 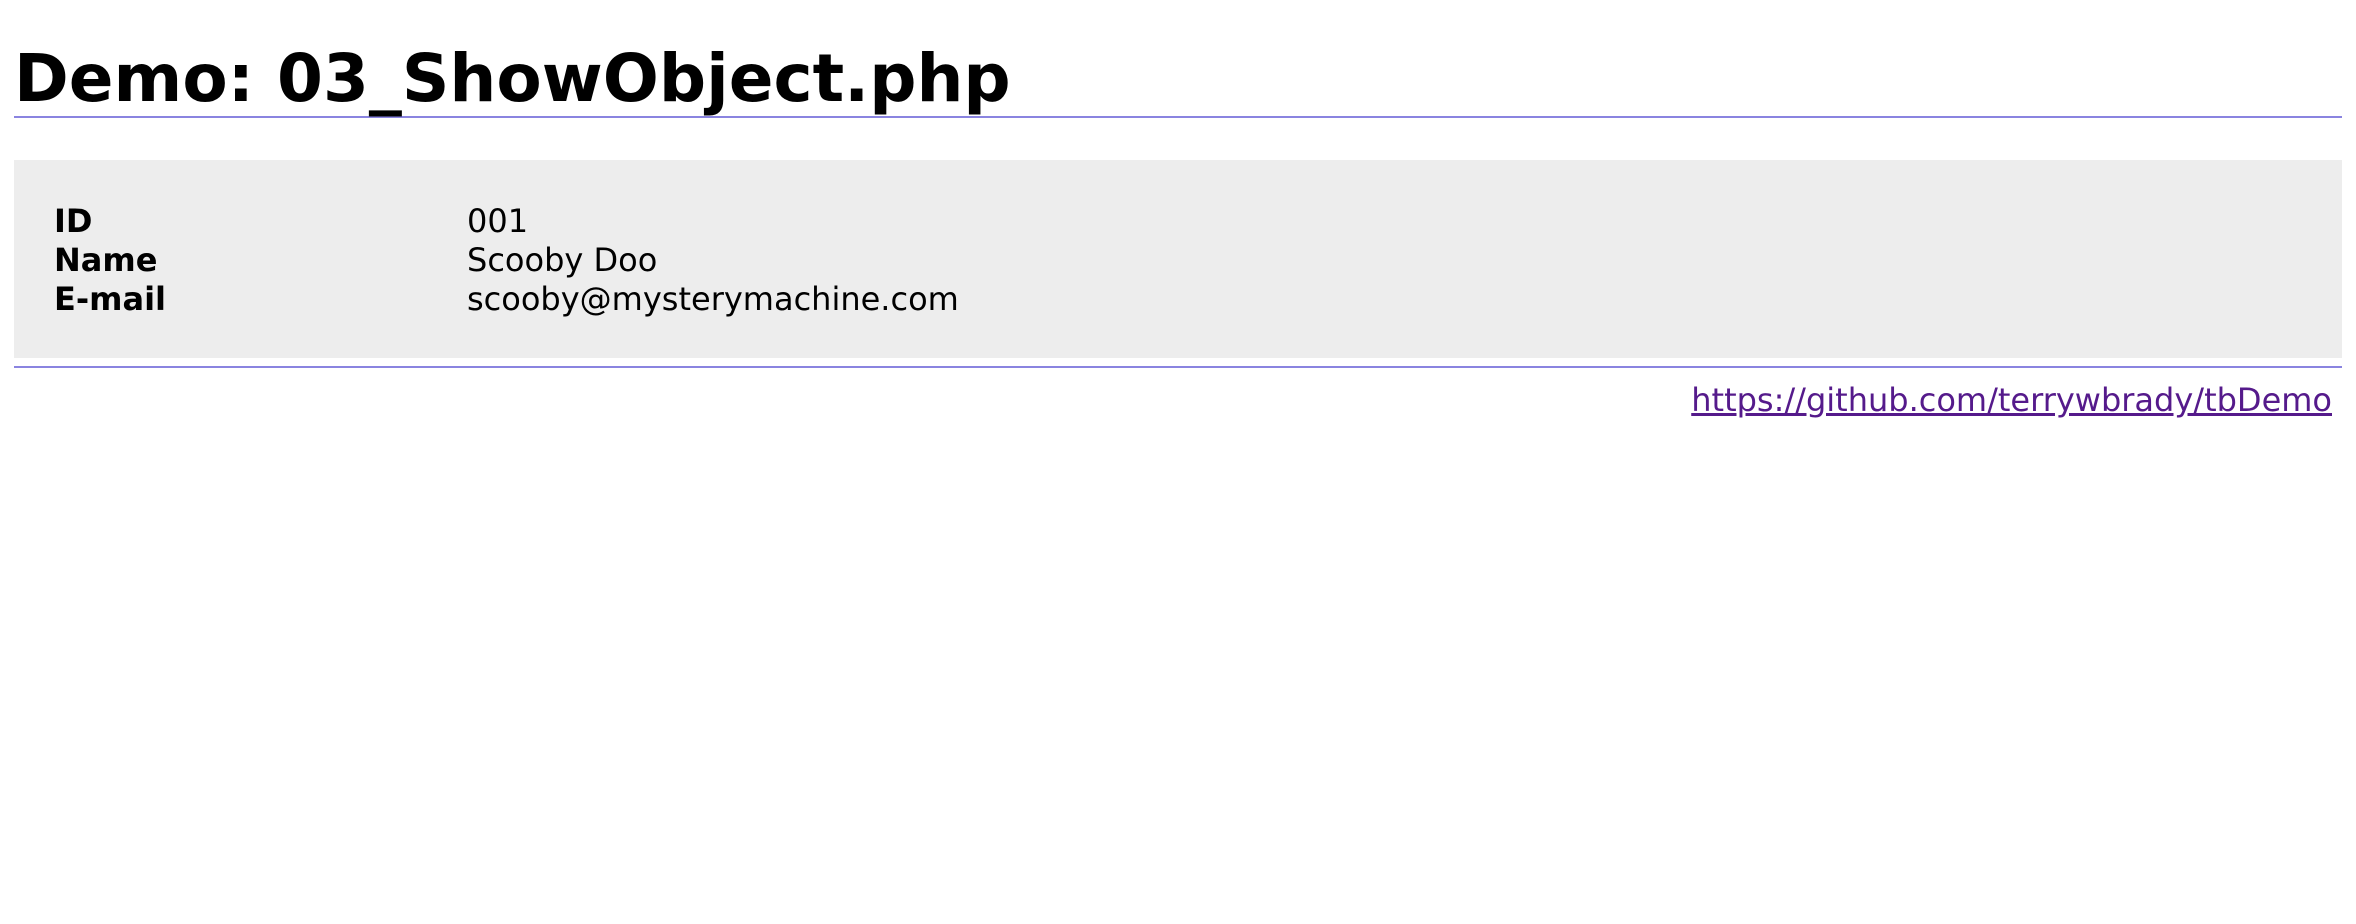 I want to click on record-row-id: ID 001, so click(x=506, y=221).